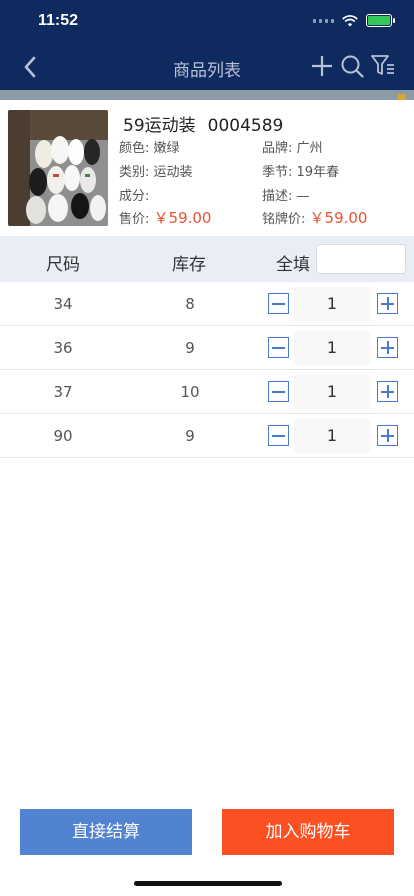 The height and width of the screenshot is (896, 414). What do you see at coordinates (173, 172) in the screenshot?
I see `category-value: 运动装` at bounding box center [173, 172].